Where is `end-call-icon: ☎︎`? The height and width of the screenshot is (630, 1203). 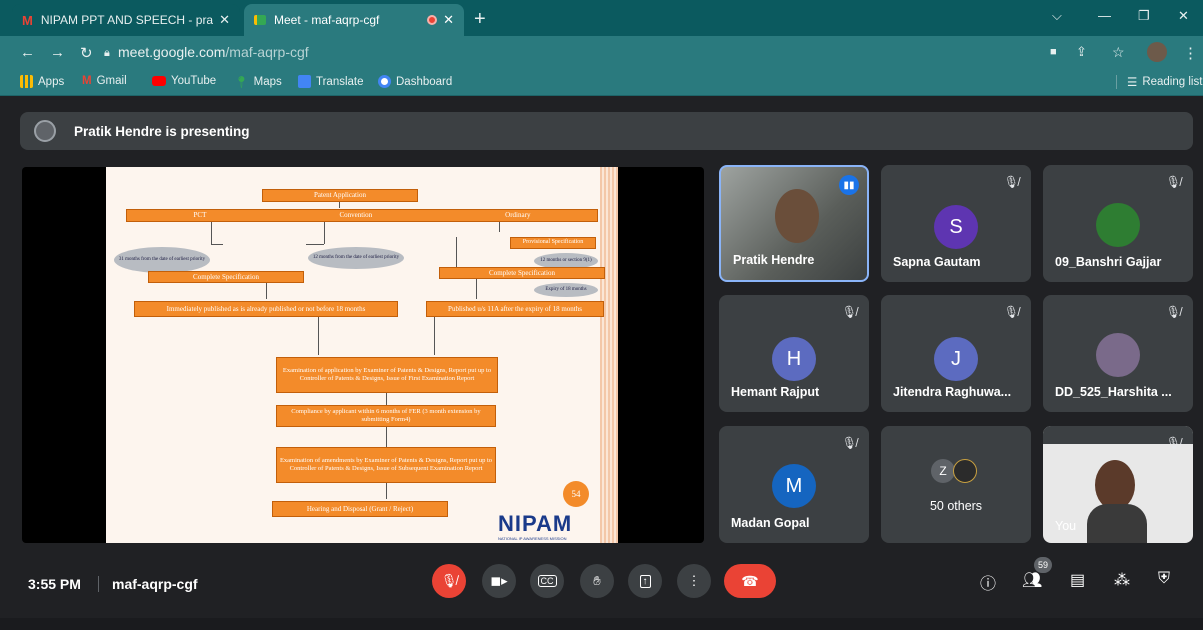
end-call-icon: ☎︎ is located at coordinates (750, 580).